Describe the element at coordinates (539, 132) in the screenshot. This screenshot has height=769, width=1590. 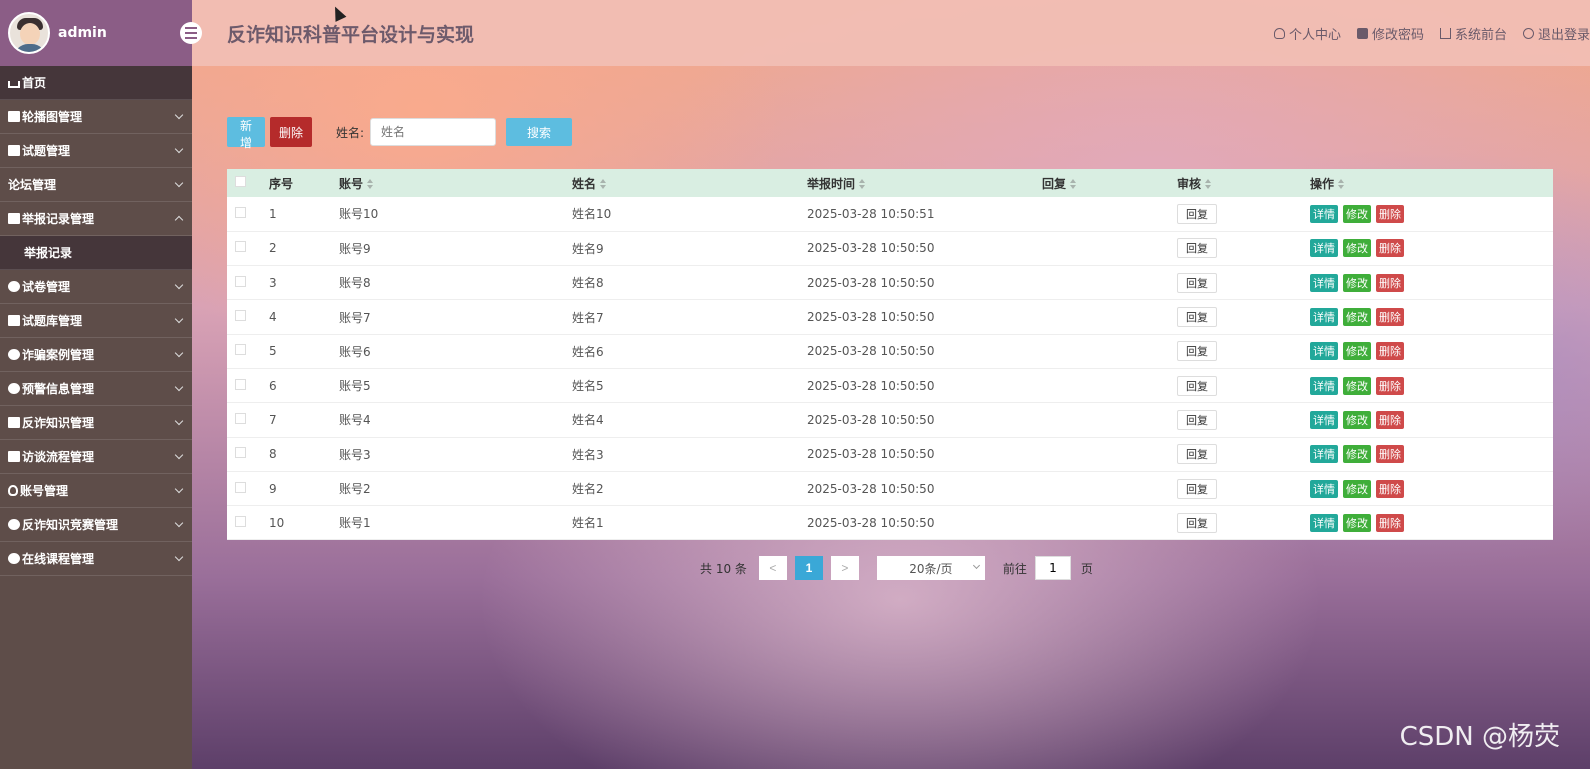
I see `search-button: 搜索` at that location.